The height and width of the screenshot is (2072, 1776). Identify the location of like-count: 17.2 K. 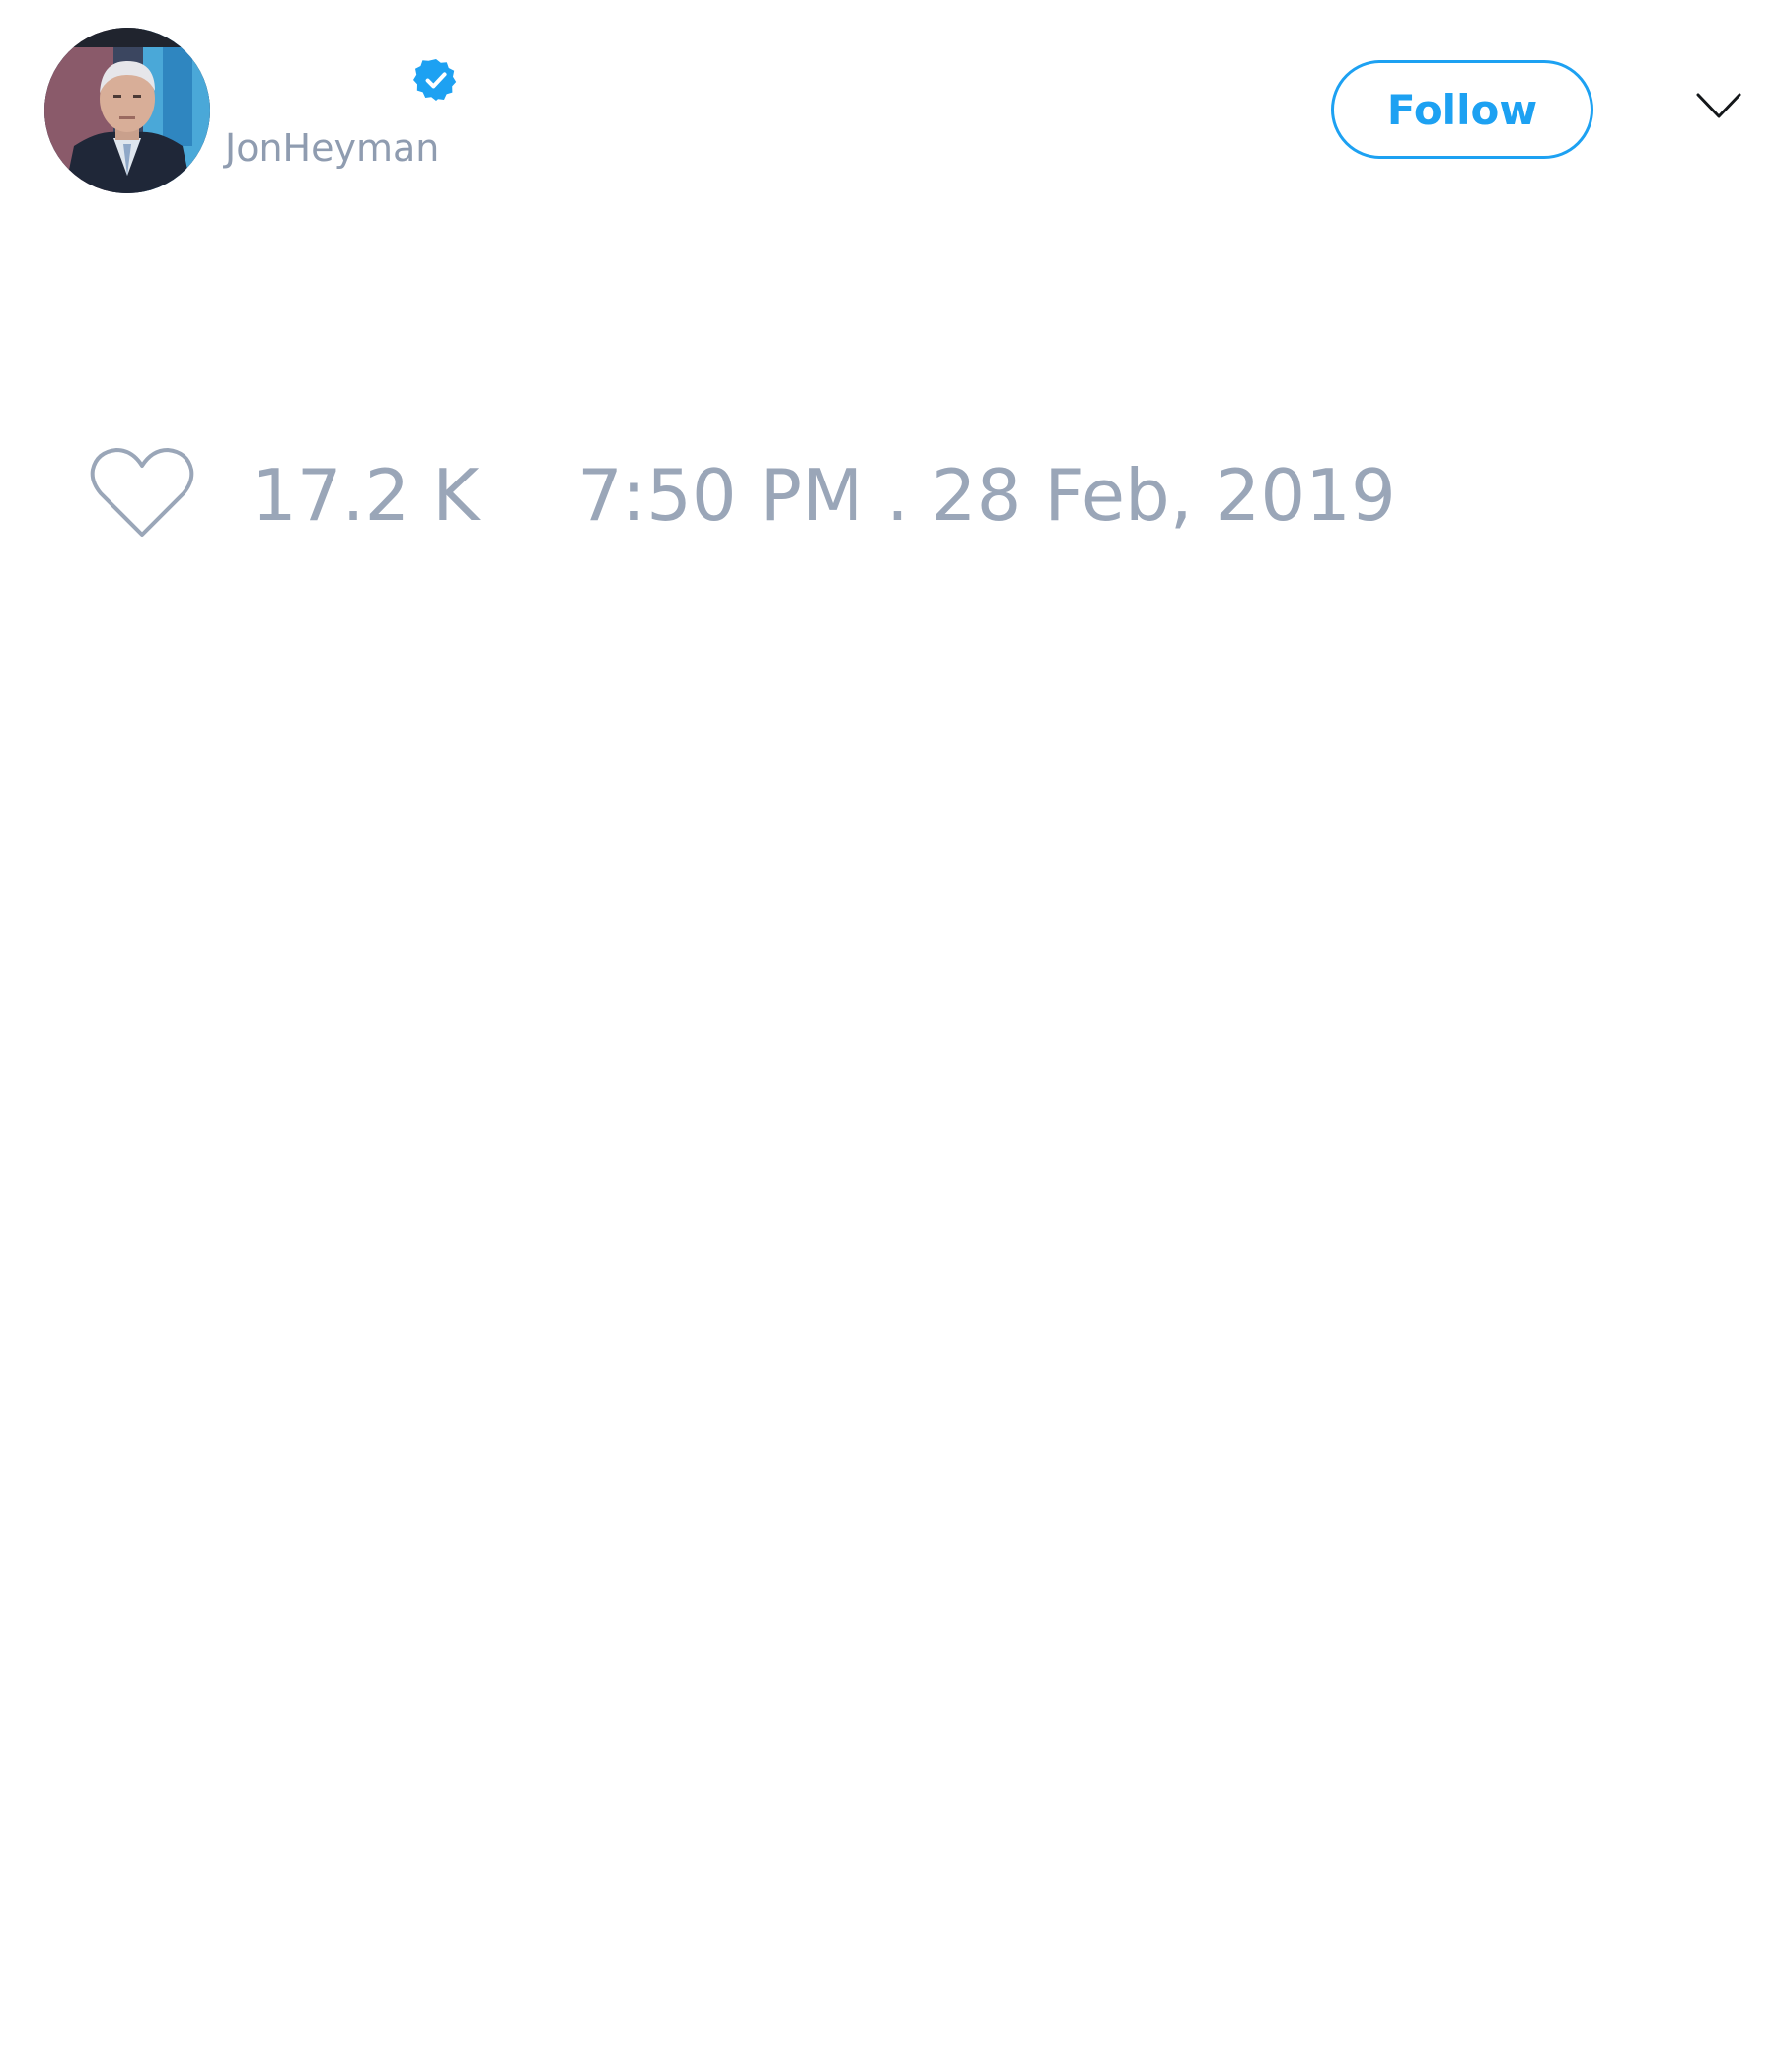
(366, 496).